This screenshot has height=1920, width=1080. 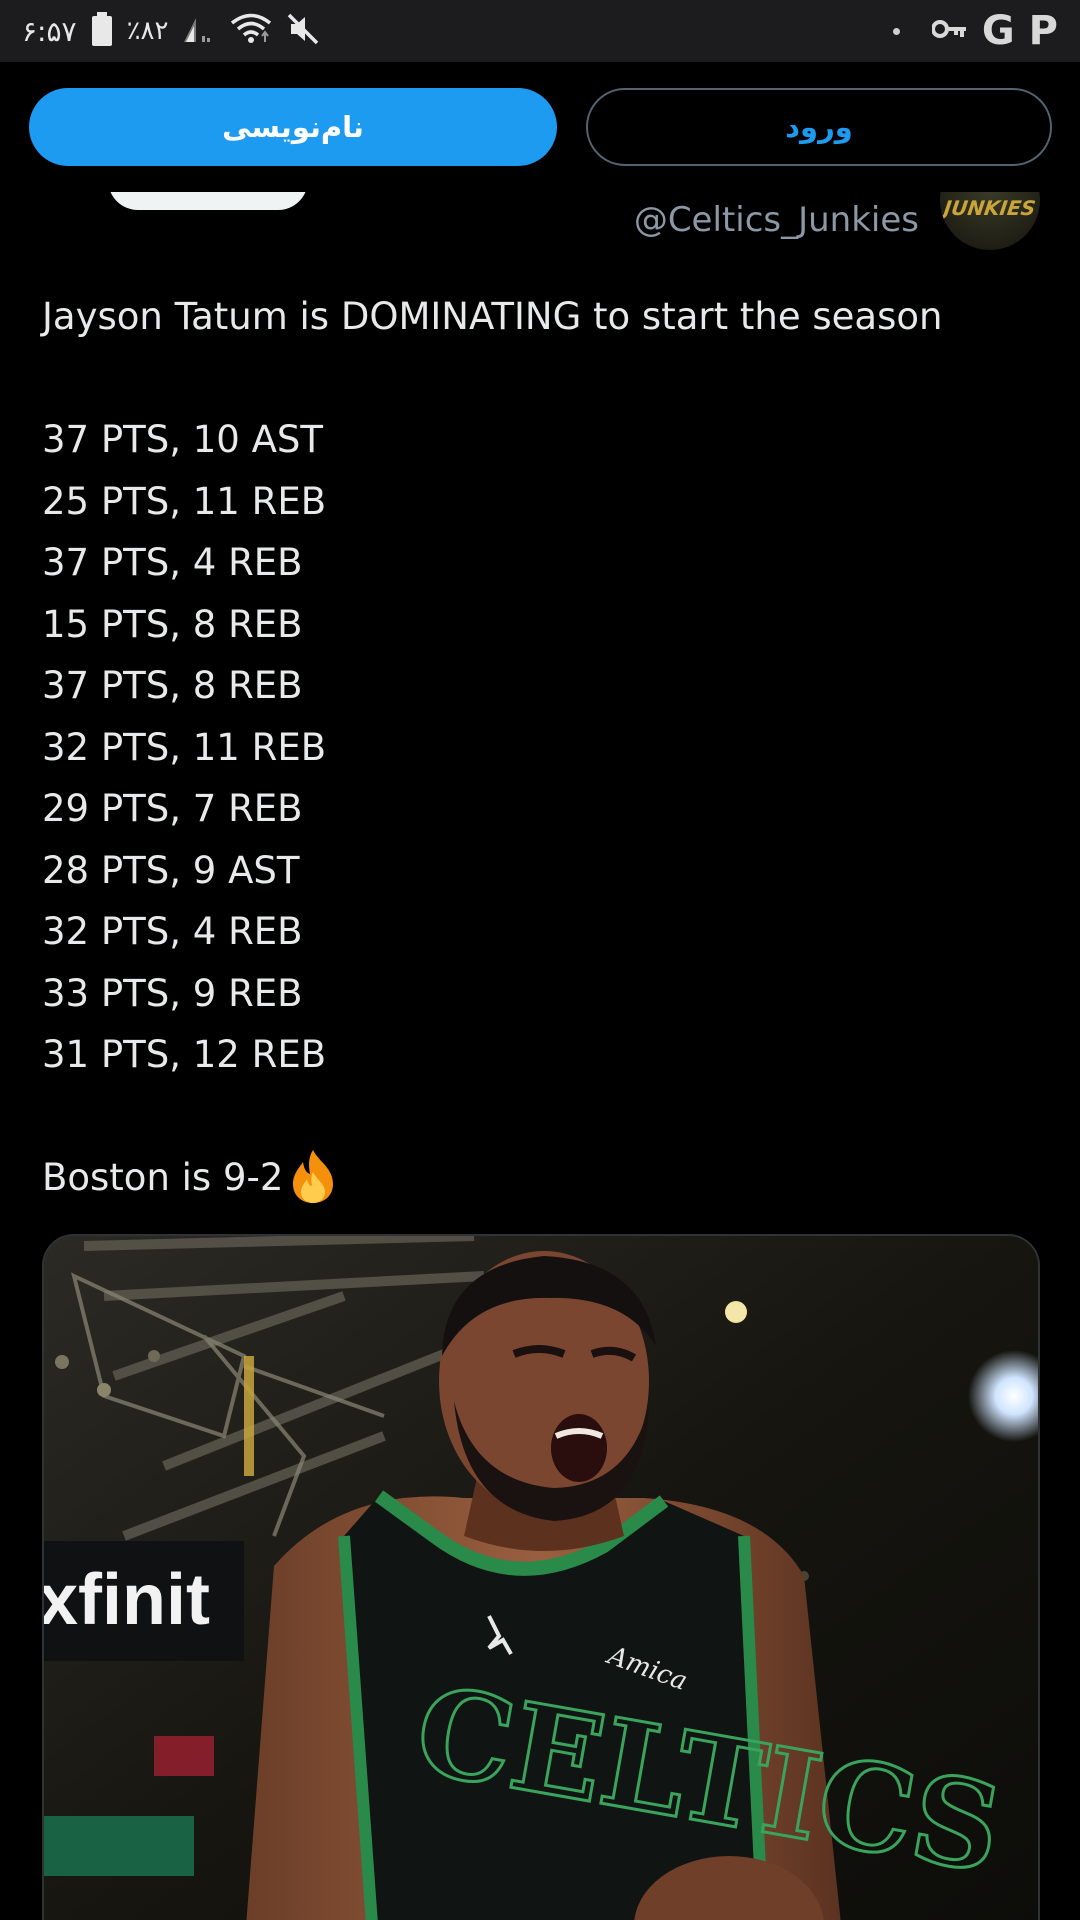 What do you see at coordinates (819, 127) in the screenshot?
I see `login-button: ورود` at bounding box center [819, 127].